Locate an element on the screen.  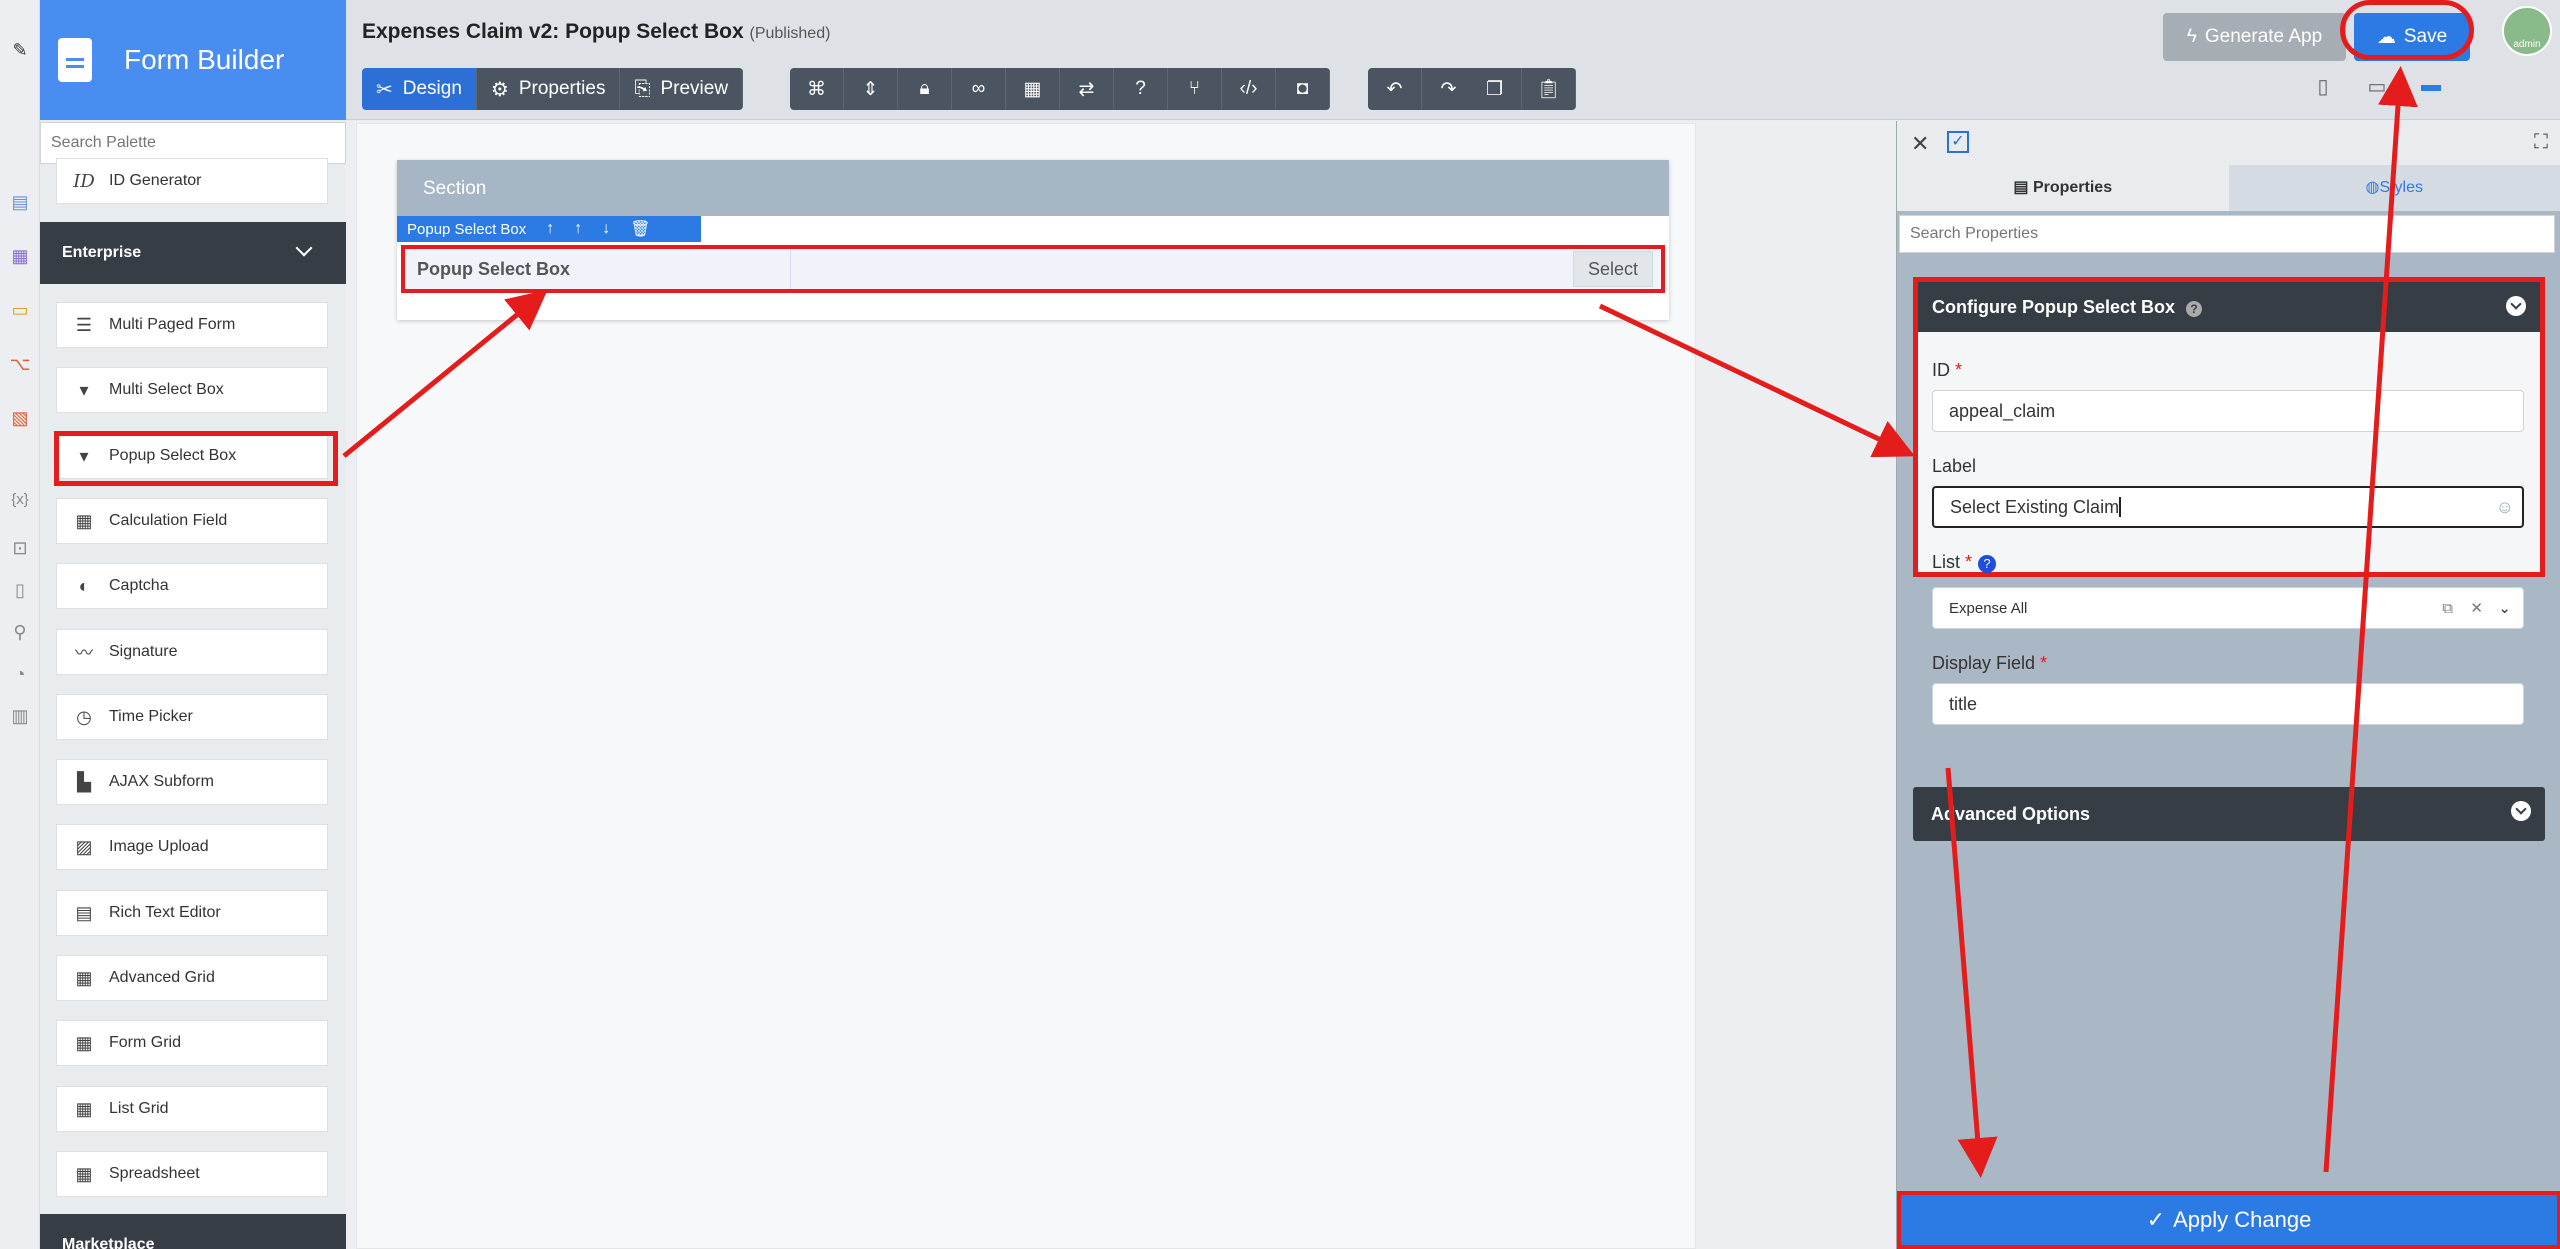
arrow-canvas-to-properties is located at coordinates (1757, 380).